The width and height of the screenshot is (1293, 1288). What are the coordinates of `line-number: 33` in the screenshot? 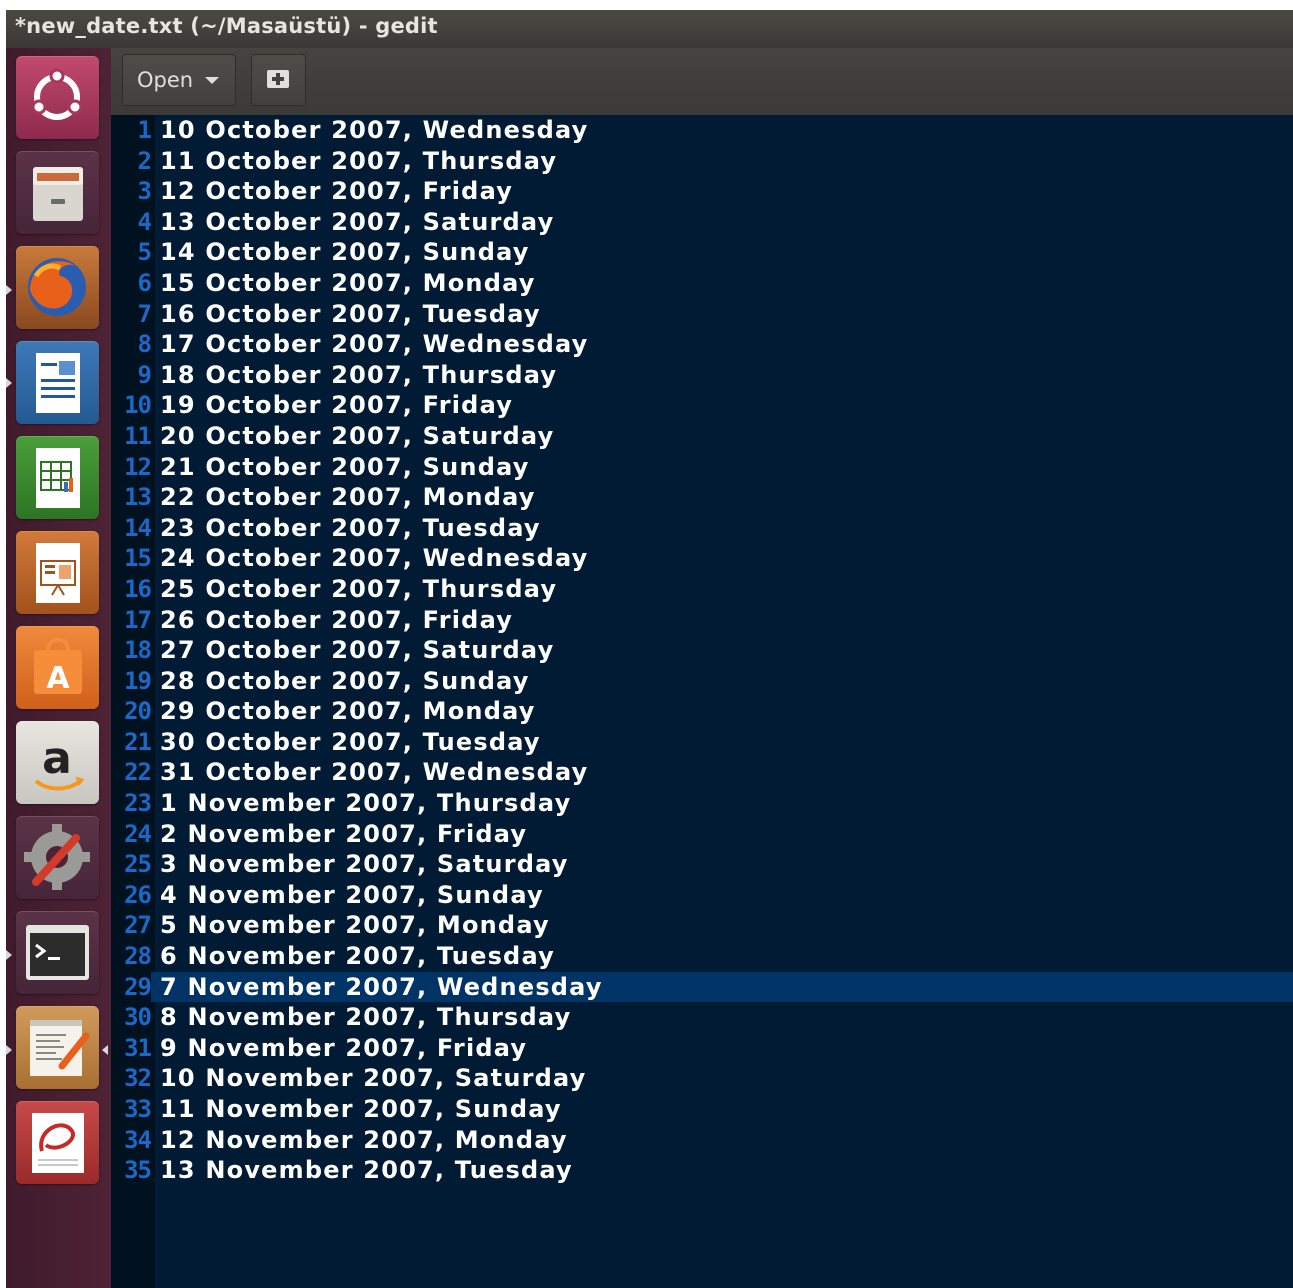 It's located at (138, 1109).